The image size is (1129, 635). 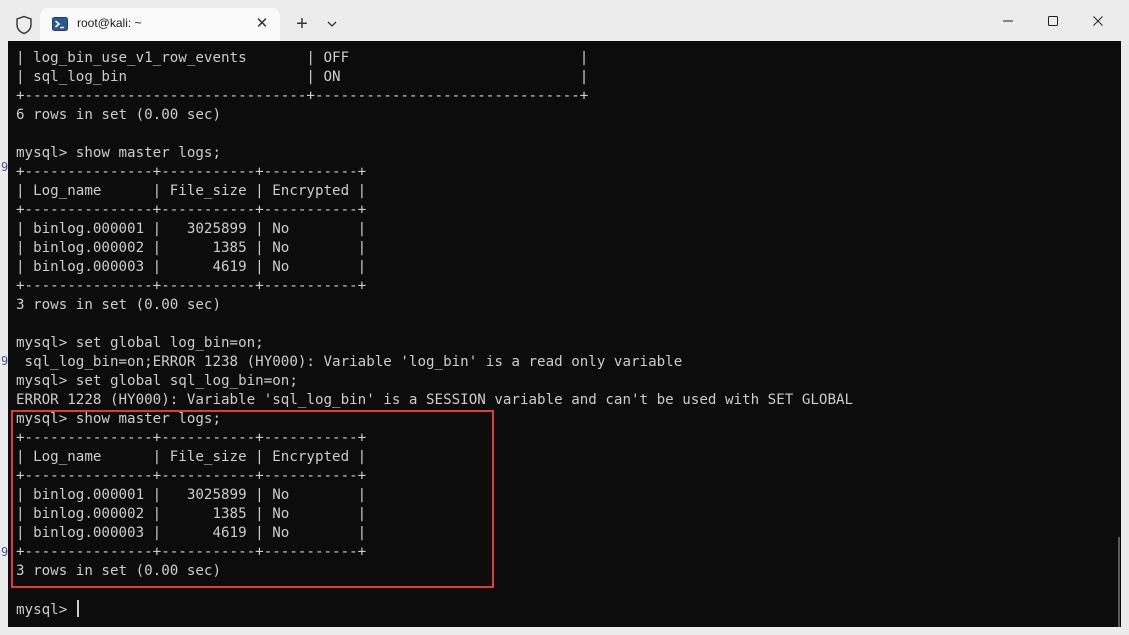 What do you see at coordinates (118, 115) in the screenshot?
I see `terminal-line: 6 rows in set (0.00 sec)` at bounding box center [118, 115].